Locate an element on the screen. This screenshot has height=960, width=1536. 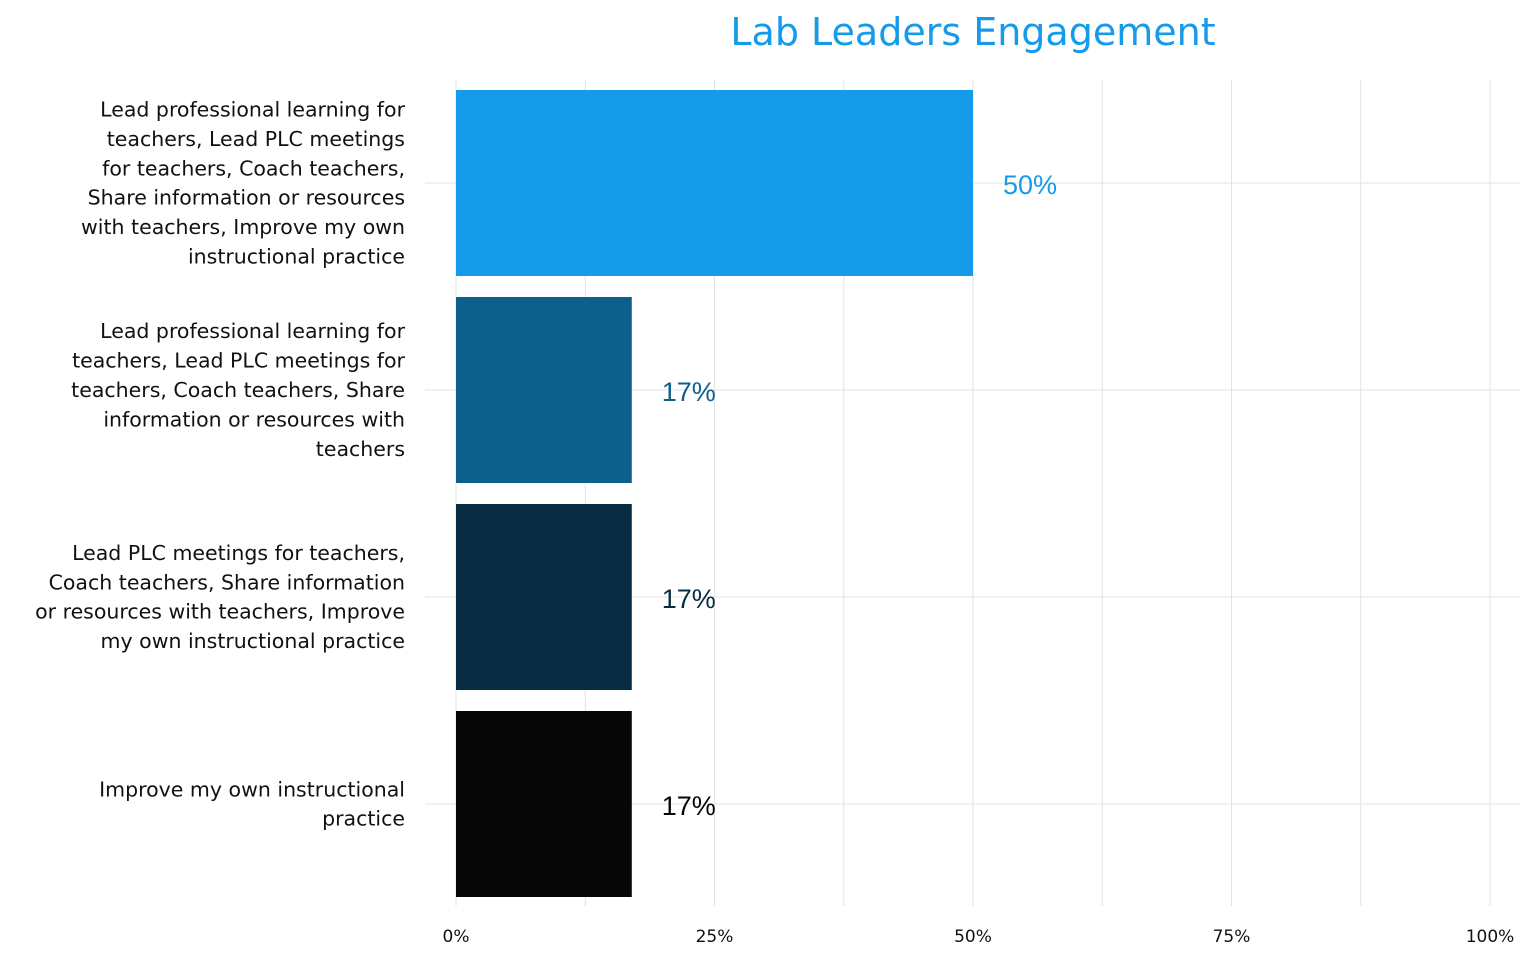
category-label-line: my own instructional practice is located at coordinates (253, 641).